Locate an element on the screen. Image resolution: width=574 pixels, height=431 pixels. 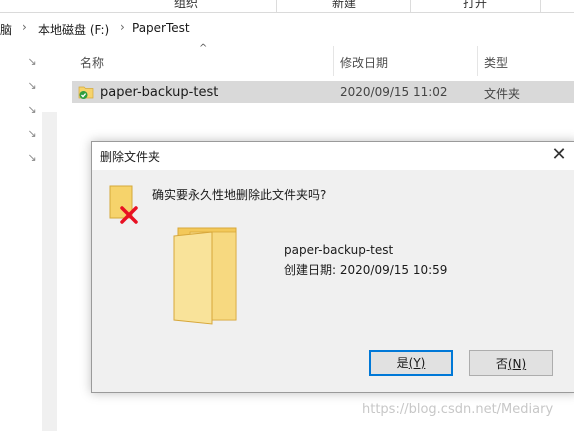
address-bar: 脑 › 本地磁盘 (F:) › PaperTest is located at coordinates (287, 28).